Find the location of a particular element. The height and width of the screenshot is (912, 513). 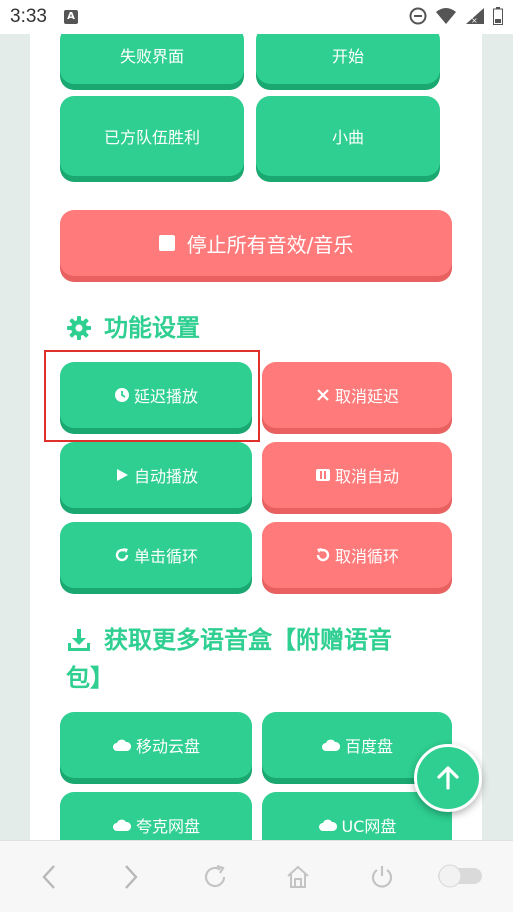

play-icon is located at coordinates (122, 475).